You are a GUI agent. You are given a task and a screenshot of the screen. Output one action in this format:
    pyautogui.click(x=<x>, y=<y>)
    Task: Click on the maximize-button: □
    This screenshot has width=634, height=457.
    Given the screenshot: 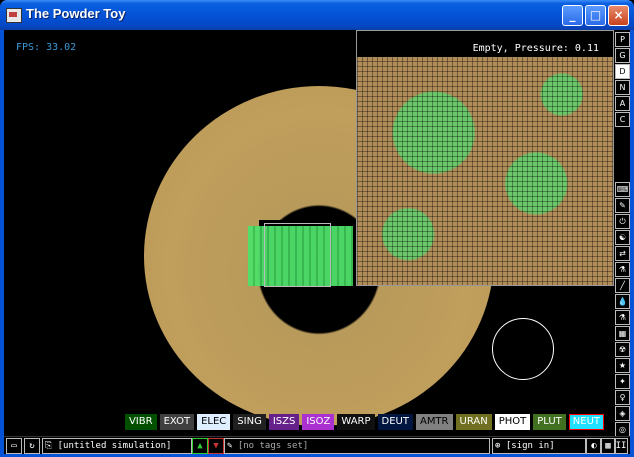 What is the action you would take?
    pyautogui.click(x=595, y=15)
    